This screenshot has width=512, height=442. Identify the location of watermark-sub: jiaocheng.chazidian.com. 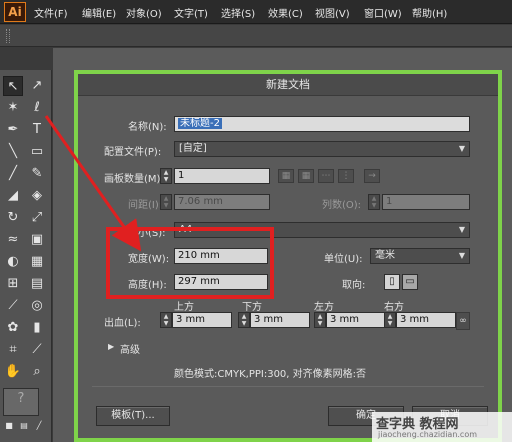
(428, 434).